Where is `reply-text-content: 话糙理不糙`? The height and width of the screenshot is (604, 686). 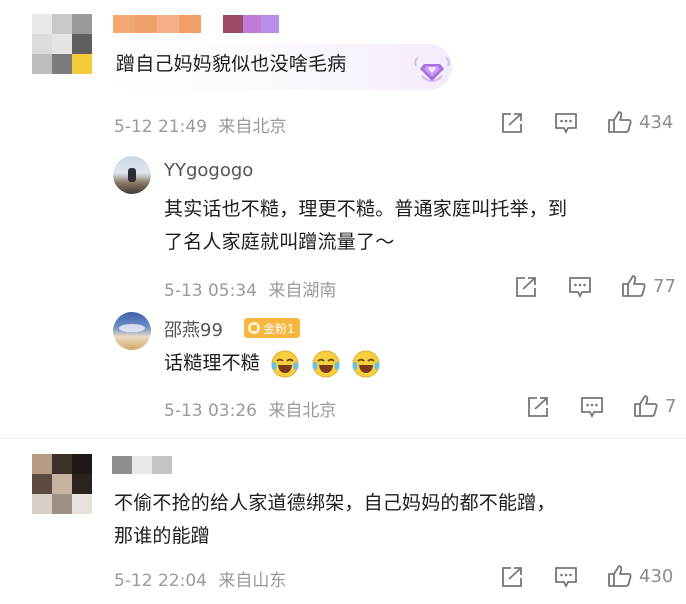 reply-text-content: 话糙理不糙 is located at coordinates (212, 363).